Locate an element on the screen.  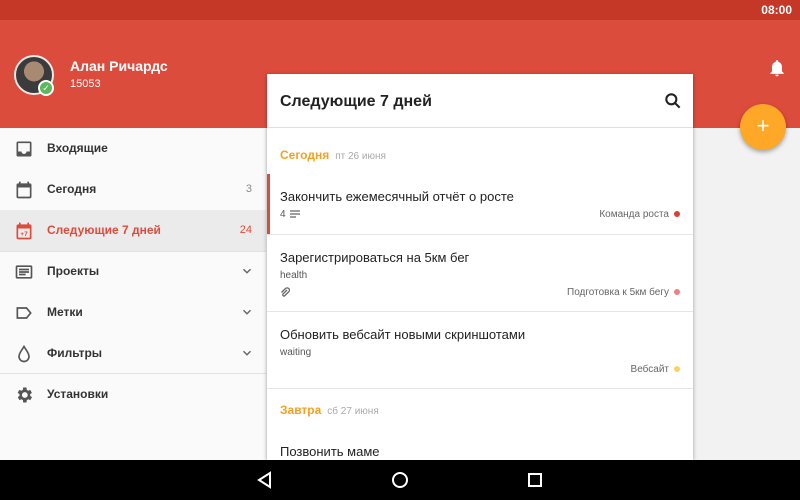
sidebar-item-labels: Метки is located at coordinates (133, 312).